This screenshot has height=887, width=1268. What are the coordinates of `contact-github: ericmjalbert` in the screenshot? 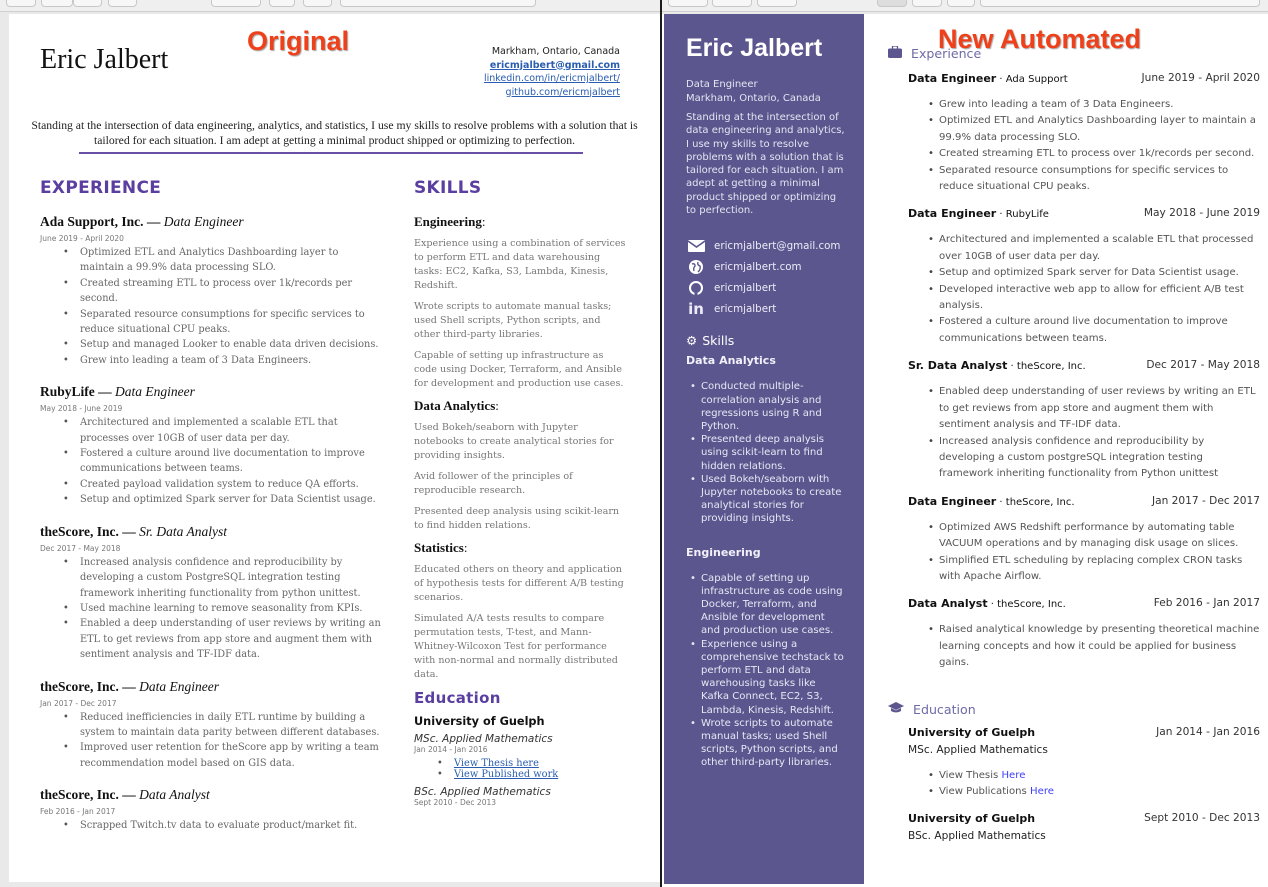 It's located at (775, 287).